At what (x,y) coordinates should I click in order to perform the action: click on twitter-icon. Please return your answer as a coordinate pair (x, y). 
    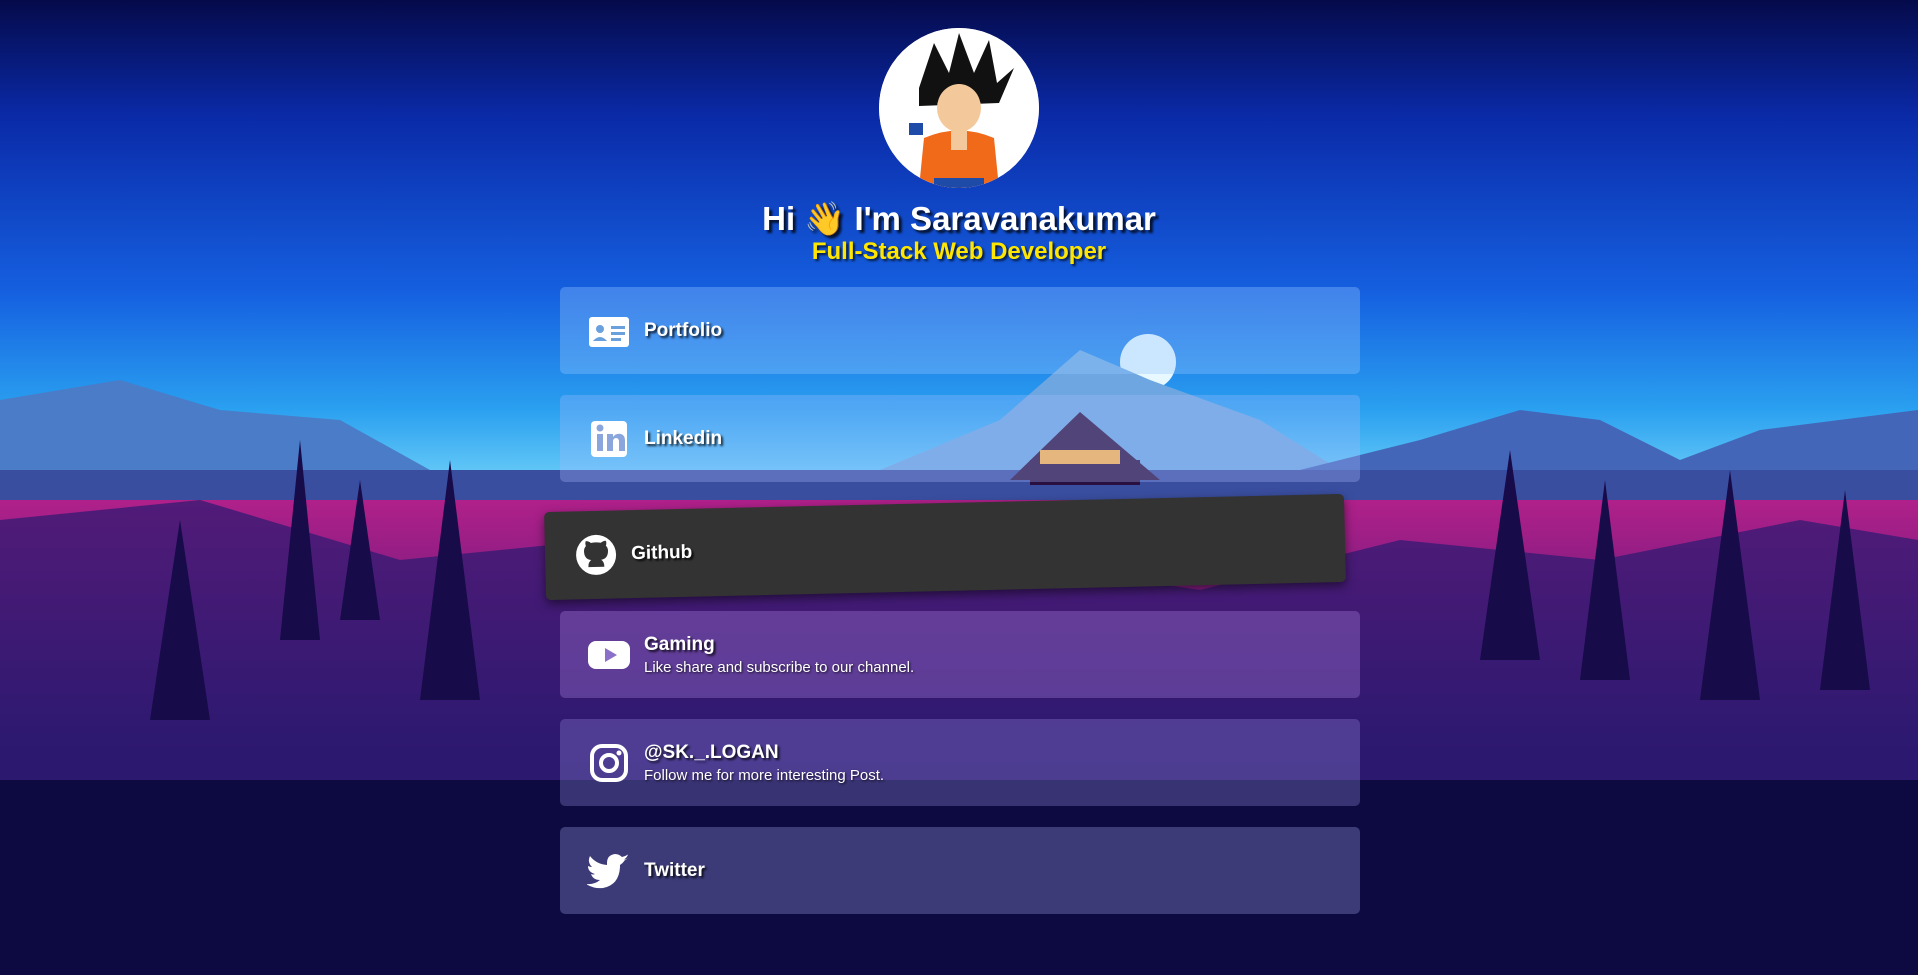
    Looking at the image, I should click on (609, 871).